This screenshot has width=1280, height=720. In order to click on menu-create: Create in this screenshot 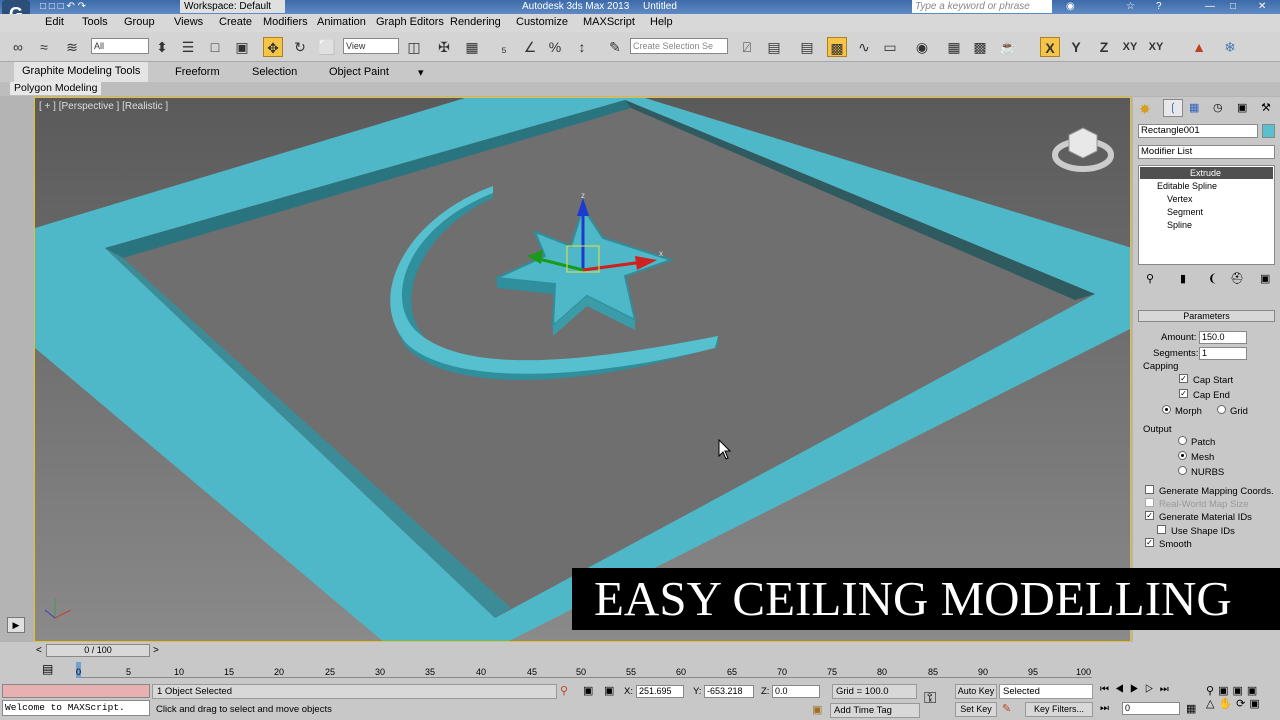, I will do `click(235, 22)`.